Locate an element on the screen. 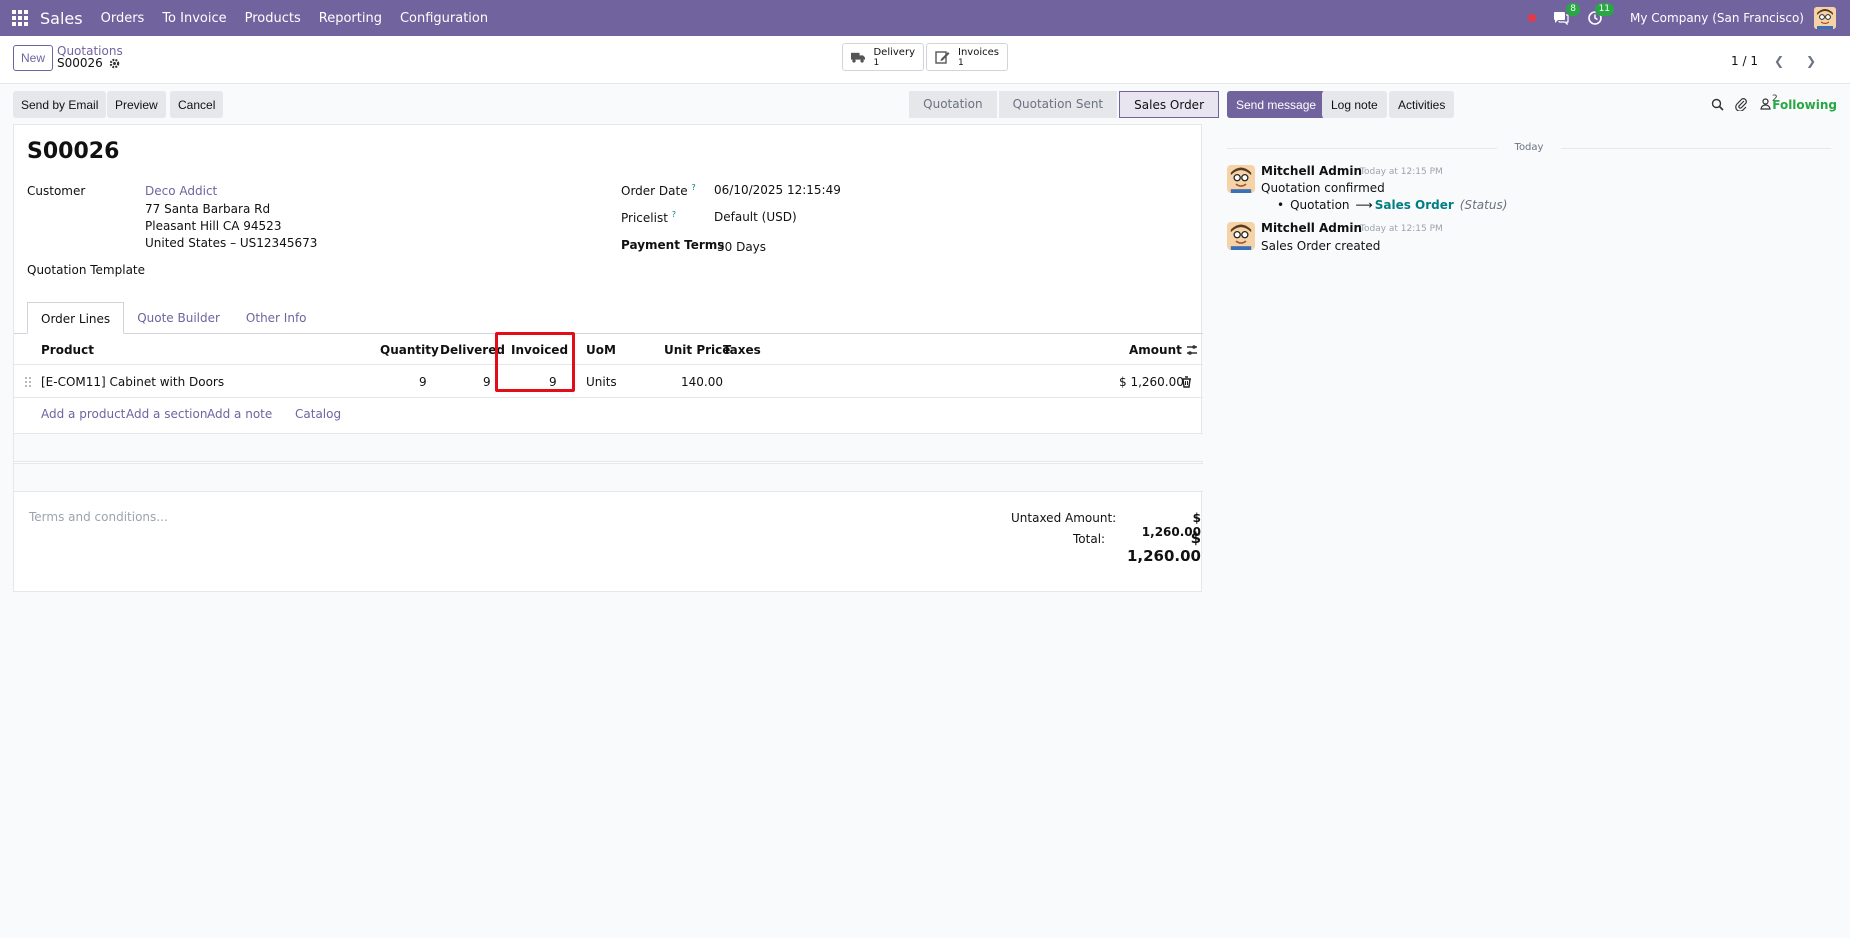 This screenshot has height=938, width=1850. menu-to-invoice: To Invoice is located at coordinates (194, 18).